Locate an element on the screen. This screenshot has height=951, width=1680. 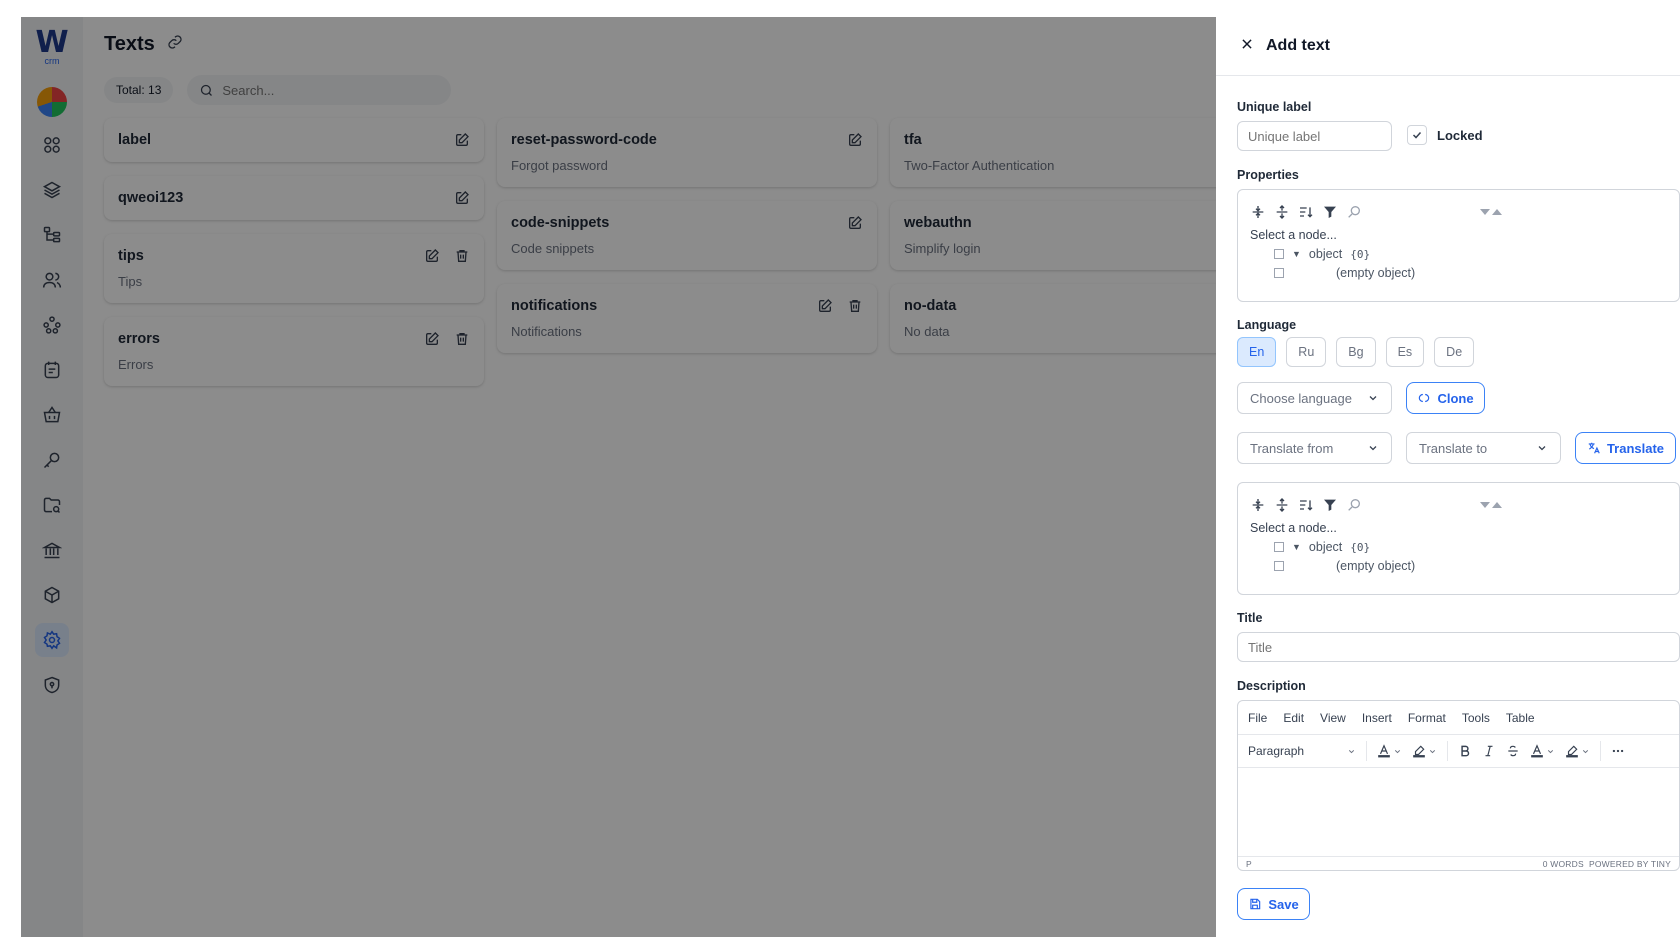
translate-to-select: Translate to is located at coordinates (1483, 448).